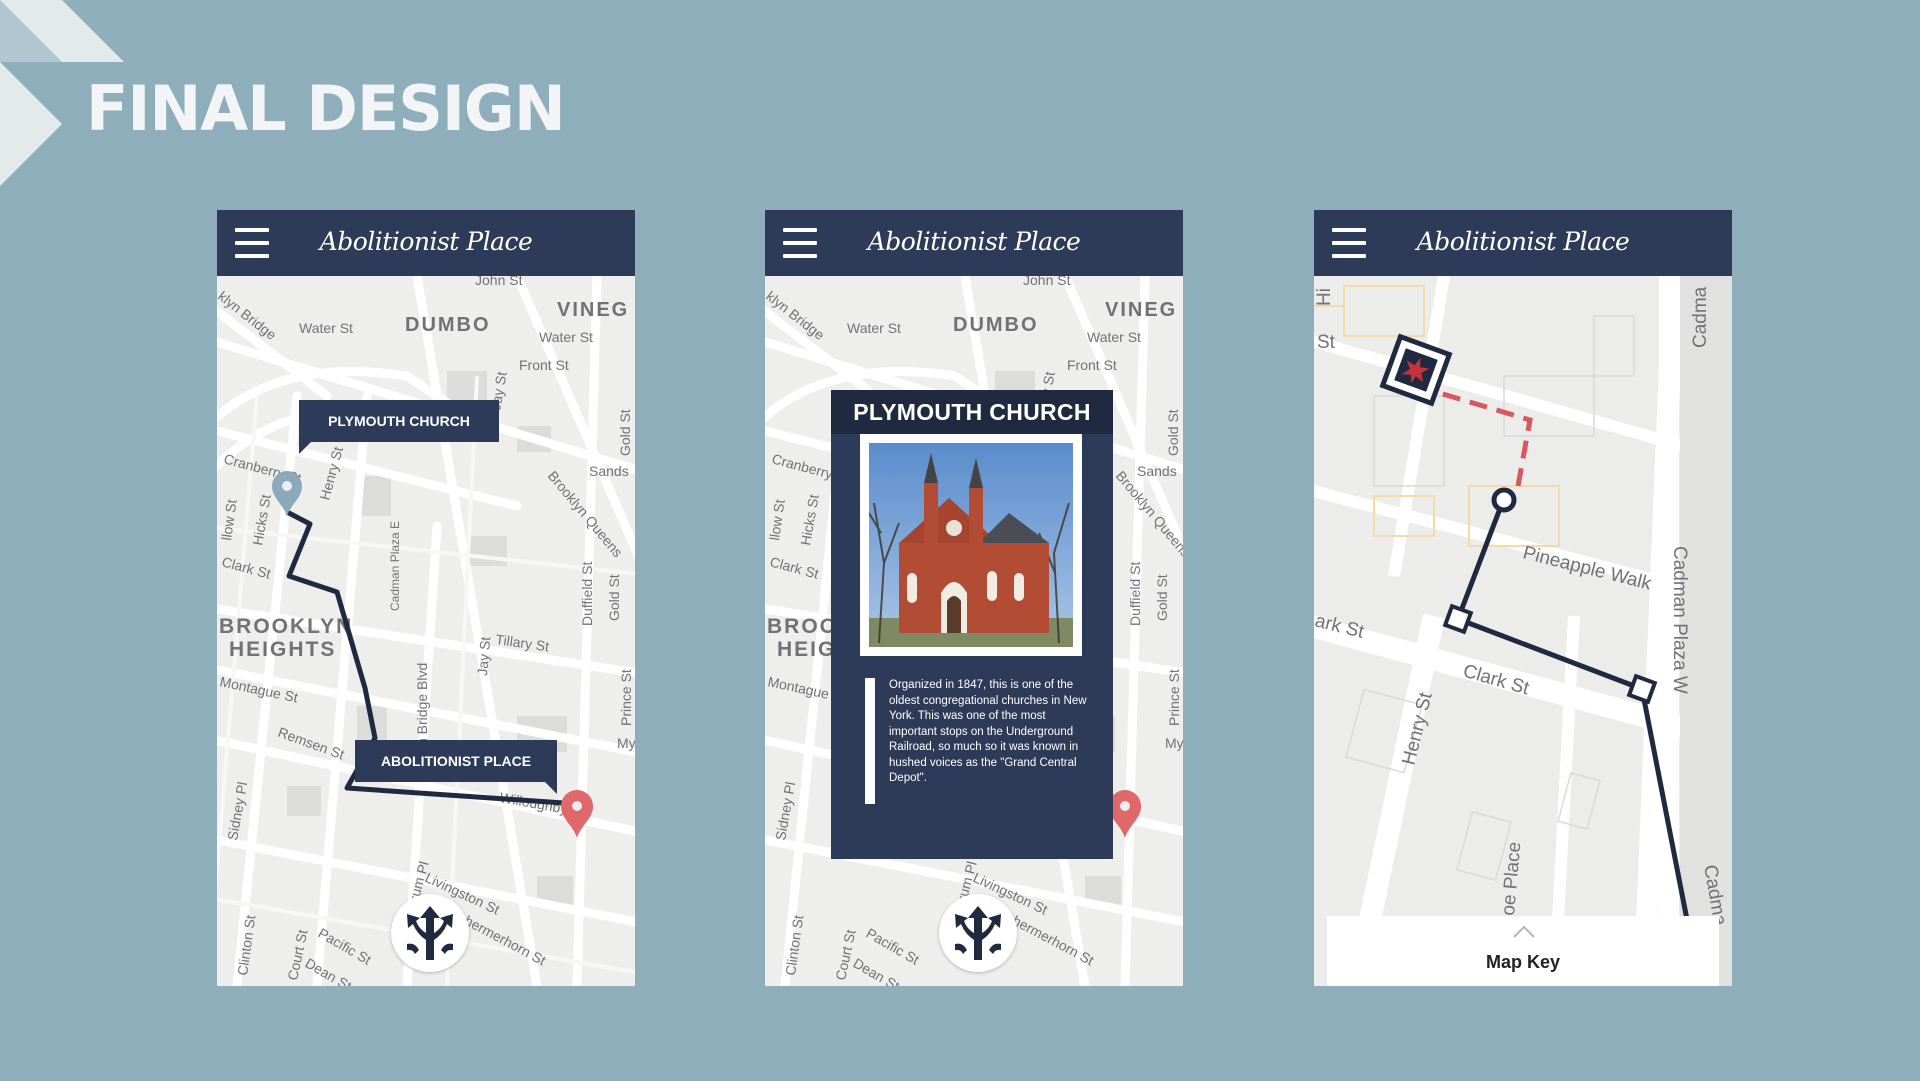  Describe the element at coordinates (1504, 500) in the screenshot. I see `waypoint-circle-icon` at that location.